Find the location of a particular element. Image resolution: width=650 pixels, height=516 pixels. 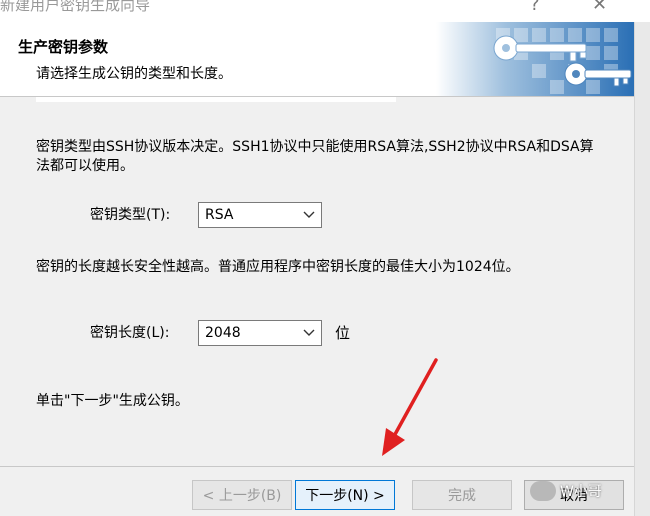

key-length-select: 2048 is located at coordinates (260, 333).